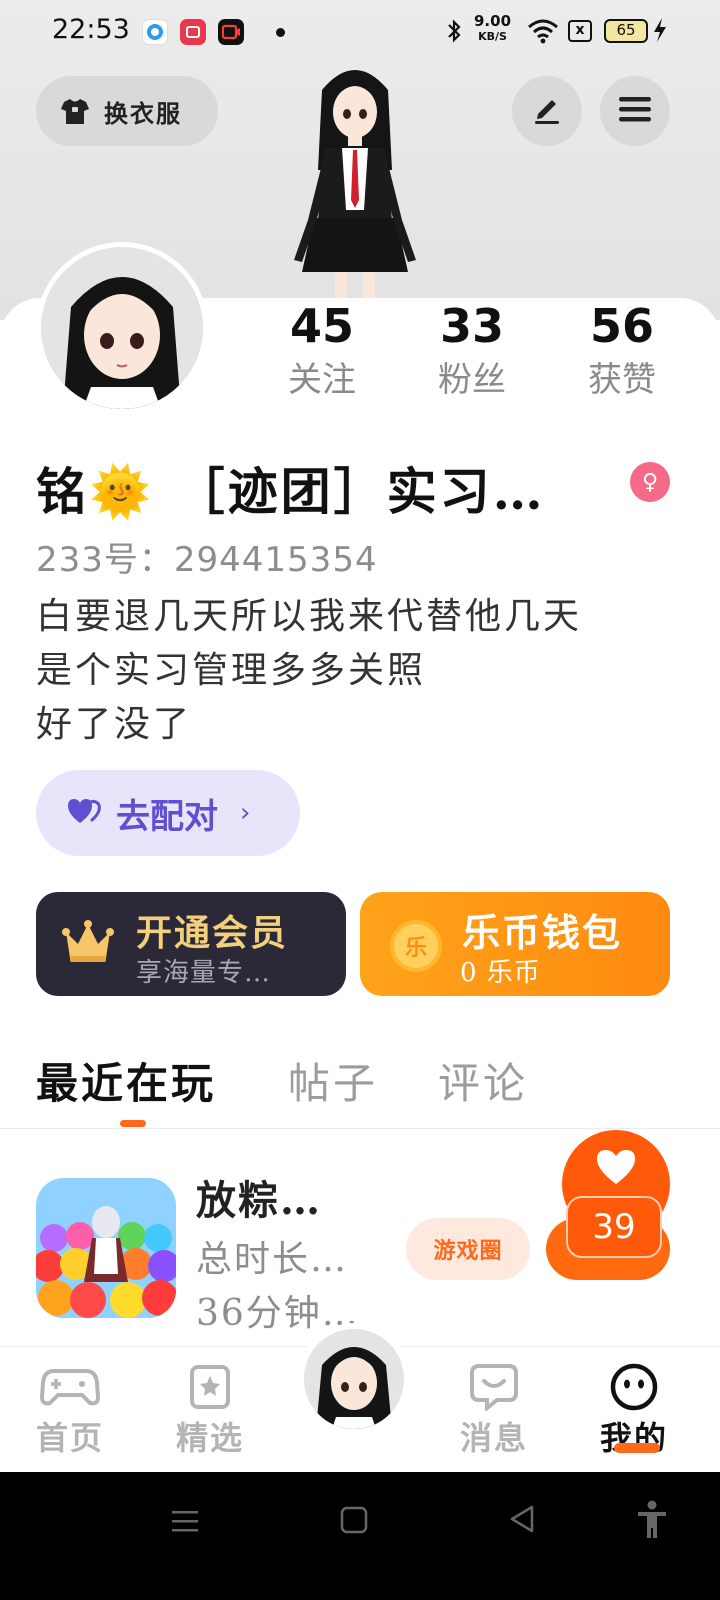  I want to click on following-stat: 45 关注, so click(322, 349).